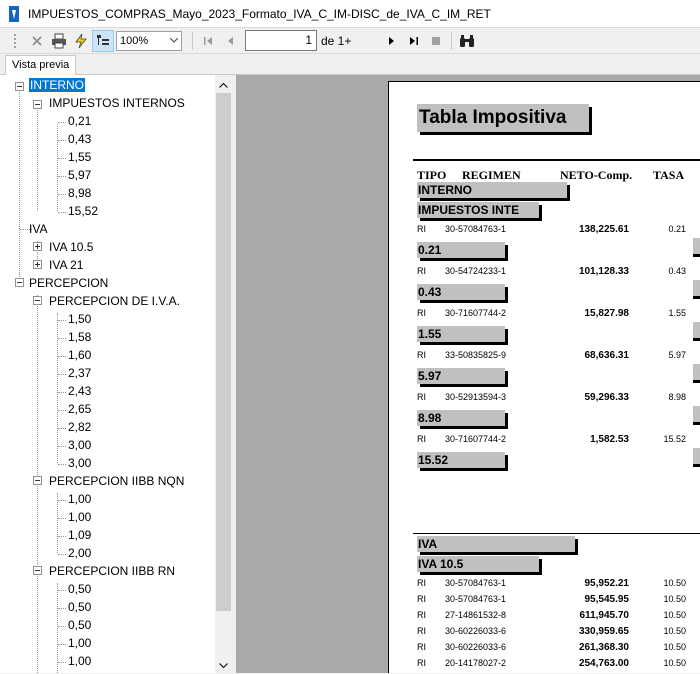 This screenshot has height=674, width=700. Describe the element at coordinates (103, 40) in the screenshot. I see `group-tree-toggle-icon` at that location.